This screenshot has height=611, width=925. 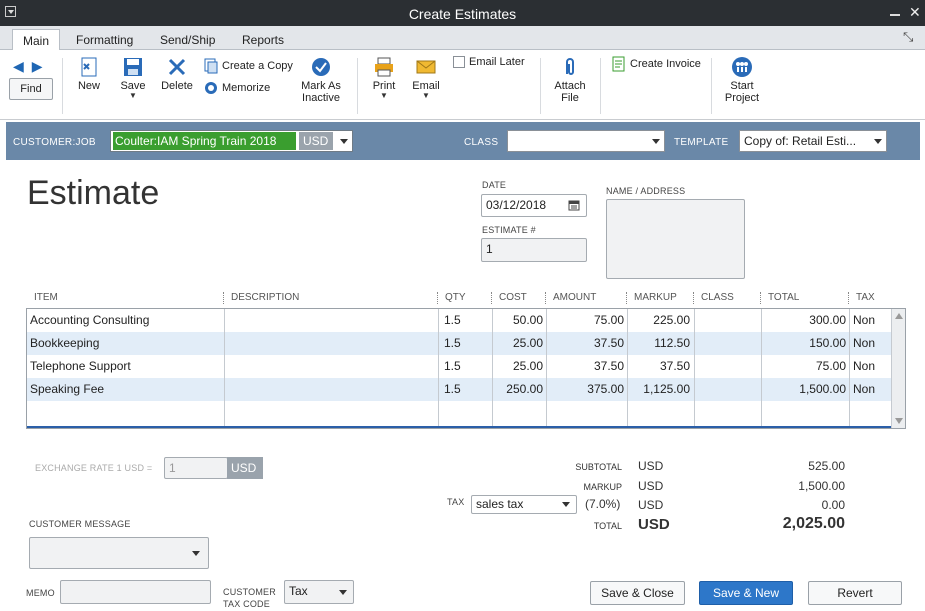 What do you see at coordinates (655, 297) in the screenshot?
I see `column-header-markup: MARKUP` at bounding box center [655, 297].